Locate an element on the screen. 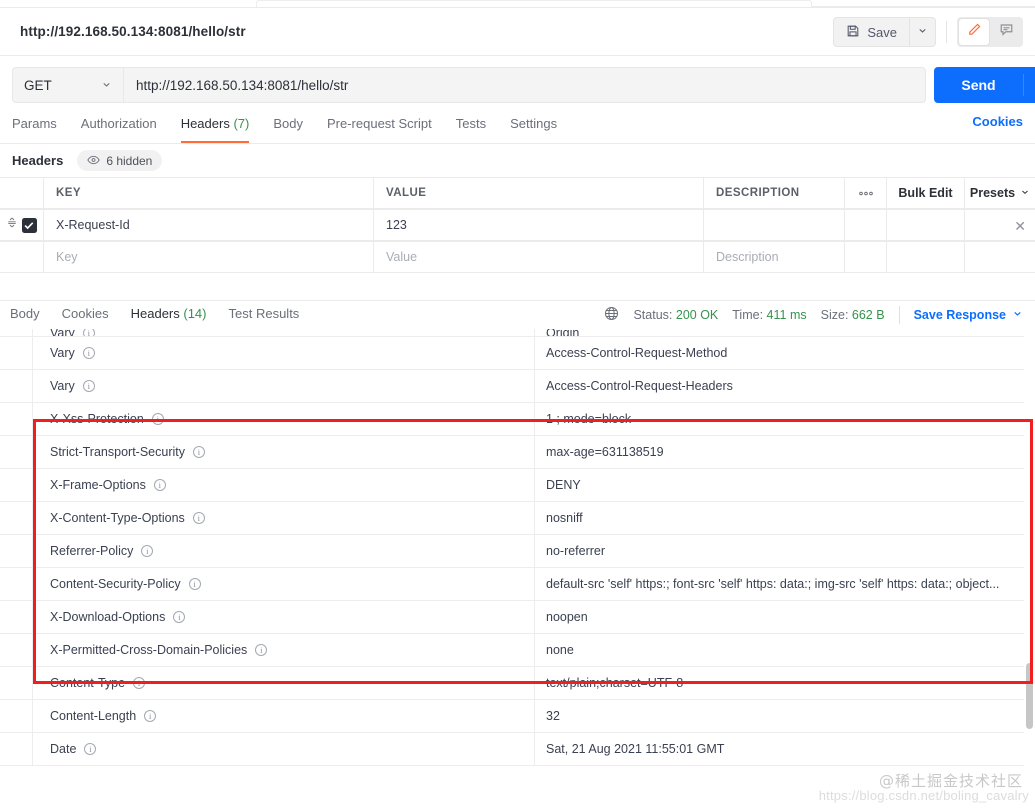 The width and height of the screenshot is (1035, 809). edit-request-button is located at coordinates (974, 32).